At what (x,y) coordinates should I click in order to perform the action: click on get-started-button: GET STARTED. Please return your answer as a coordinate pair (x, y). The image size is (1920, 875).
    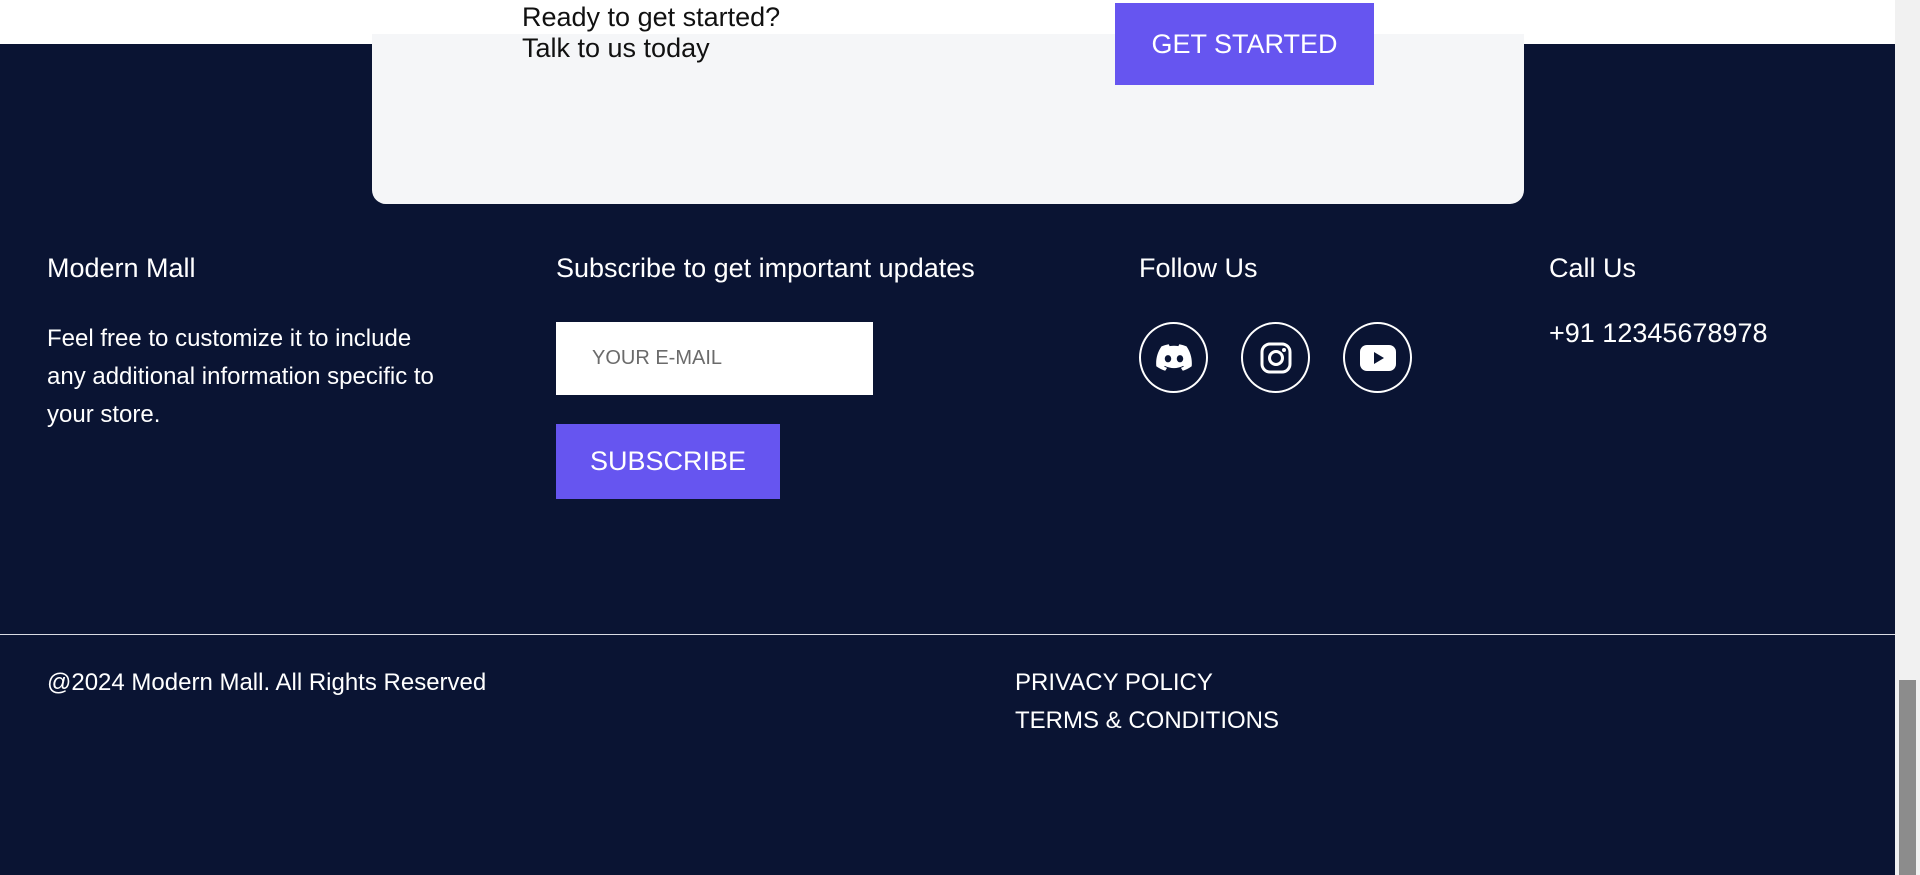
    Looking at the image, I should click on (1244, 44).